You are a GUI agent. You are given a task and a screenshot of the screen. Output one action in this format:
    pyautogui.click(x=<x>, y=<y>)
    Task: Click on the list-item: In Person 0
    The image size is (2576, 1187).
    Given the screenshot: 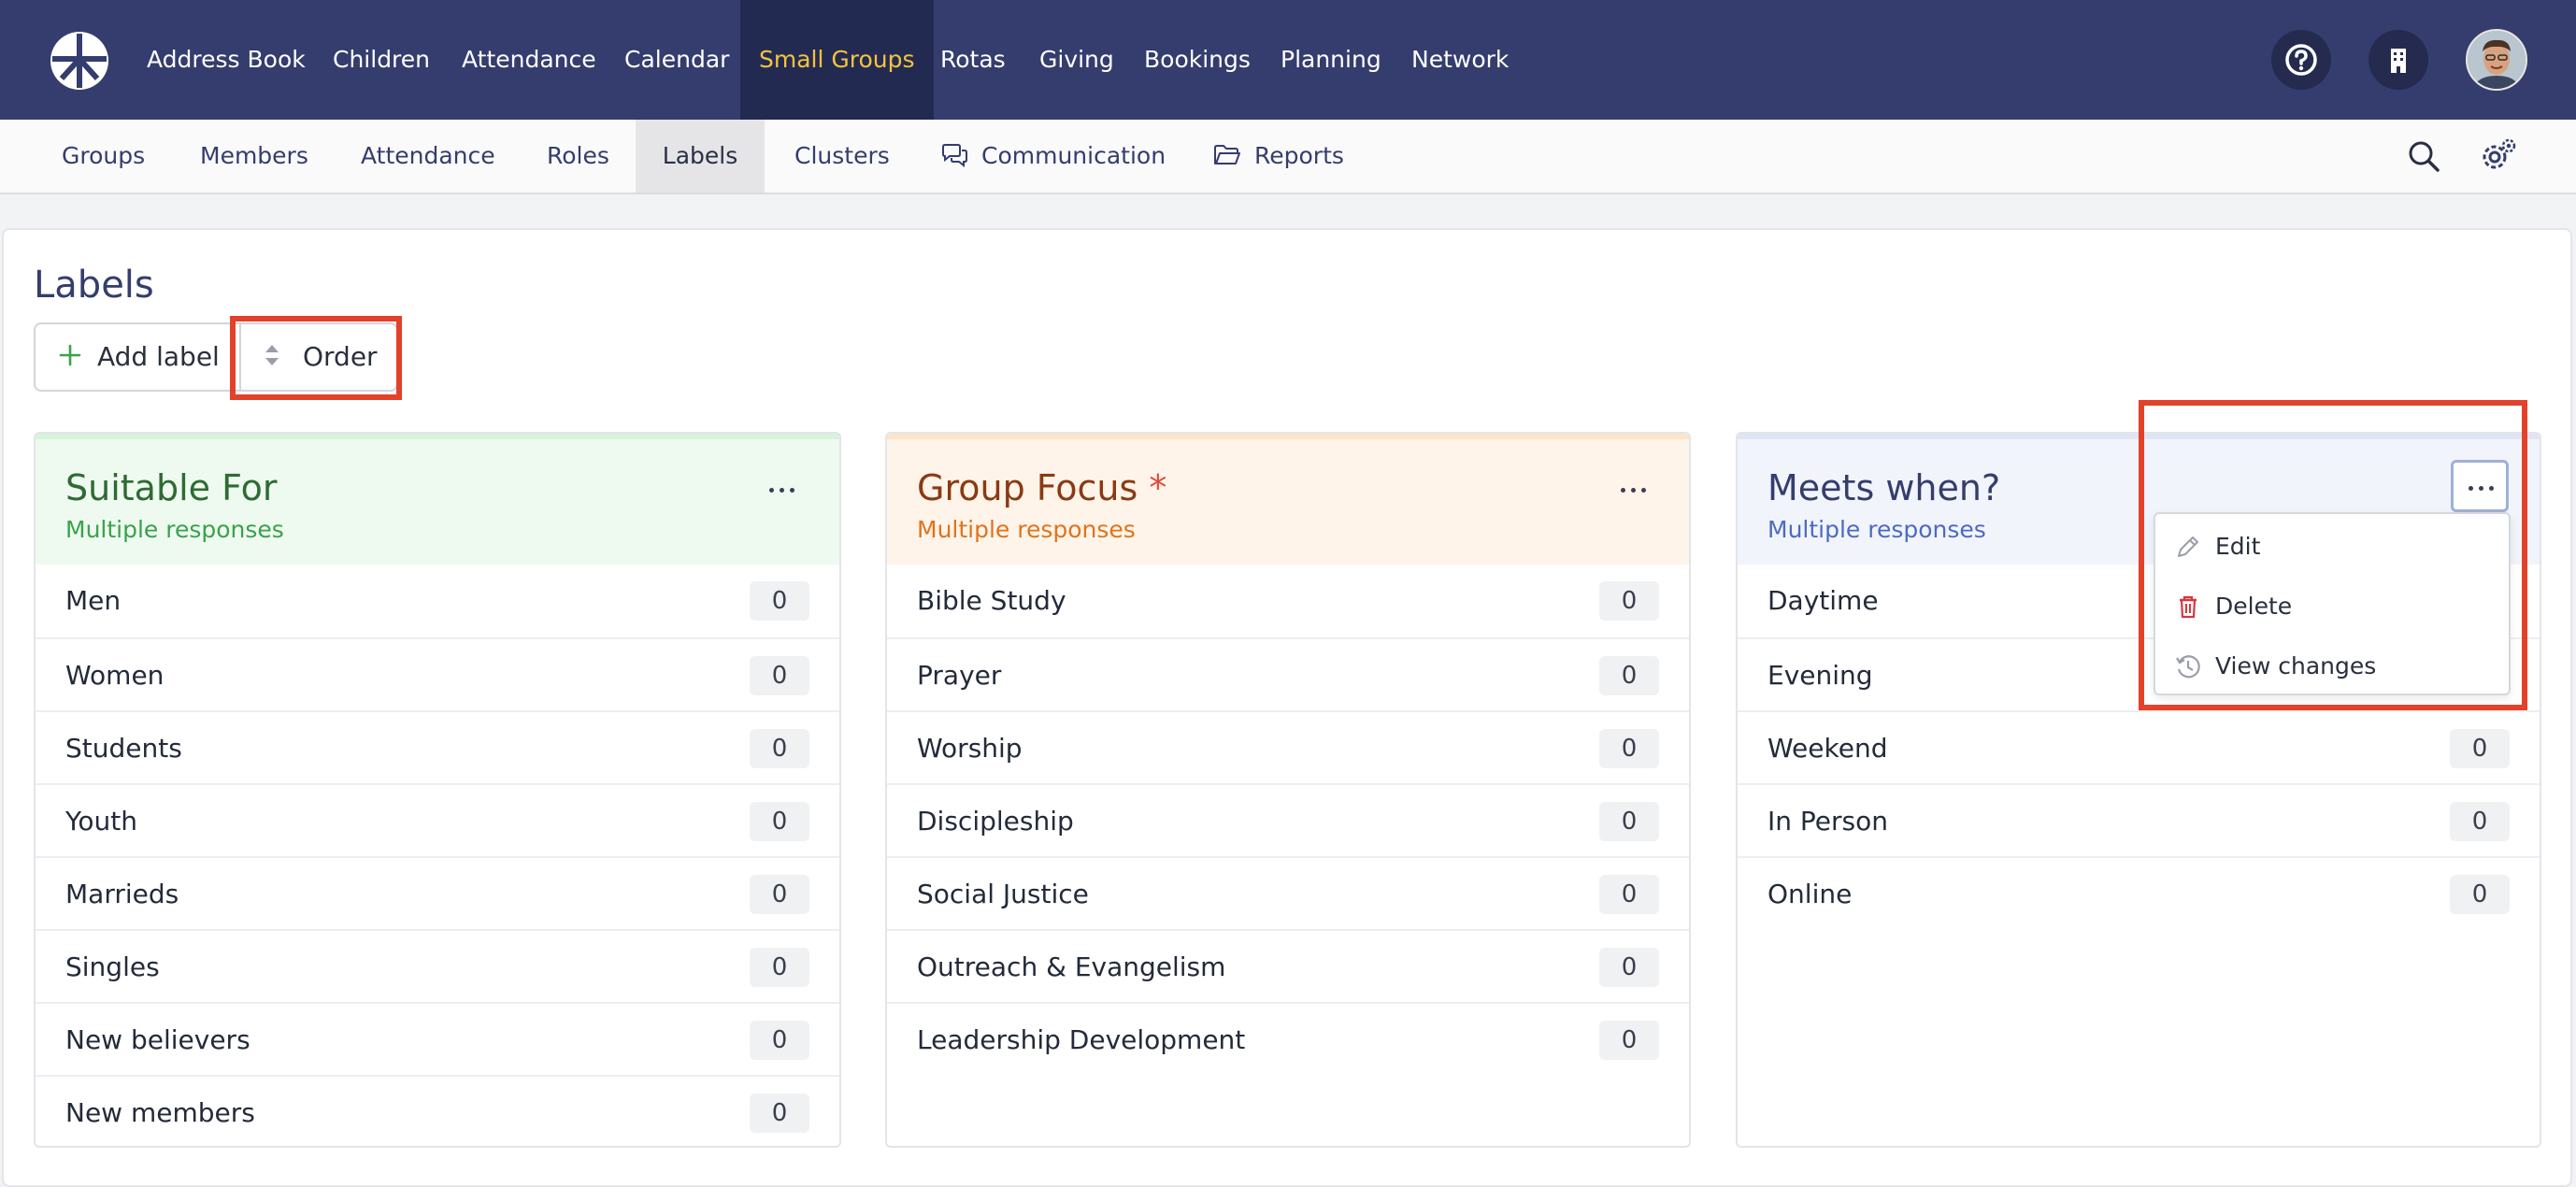 What is the action you would take?
    pyautogui.click(x=2139, y=819)
    